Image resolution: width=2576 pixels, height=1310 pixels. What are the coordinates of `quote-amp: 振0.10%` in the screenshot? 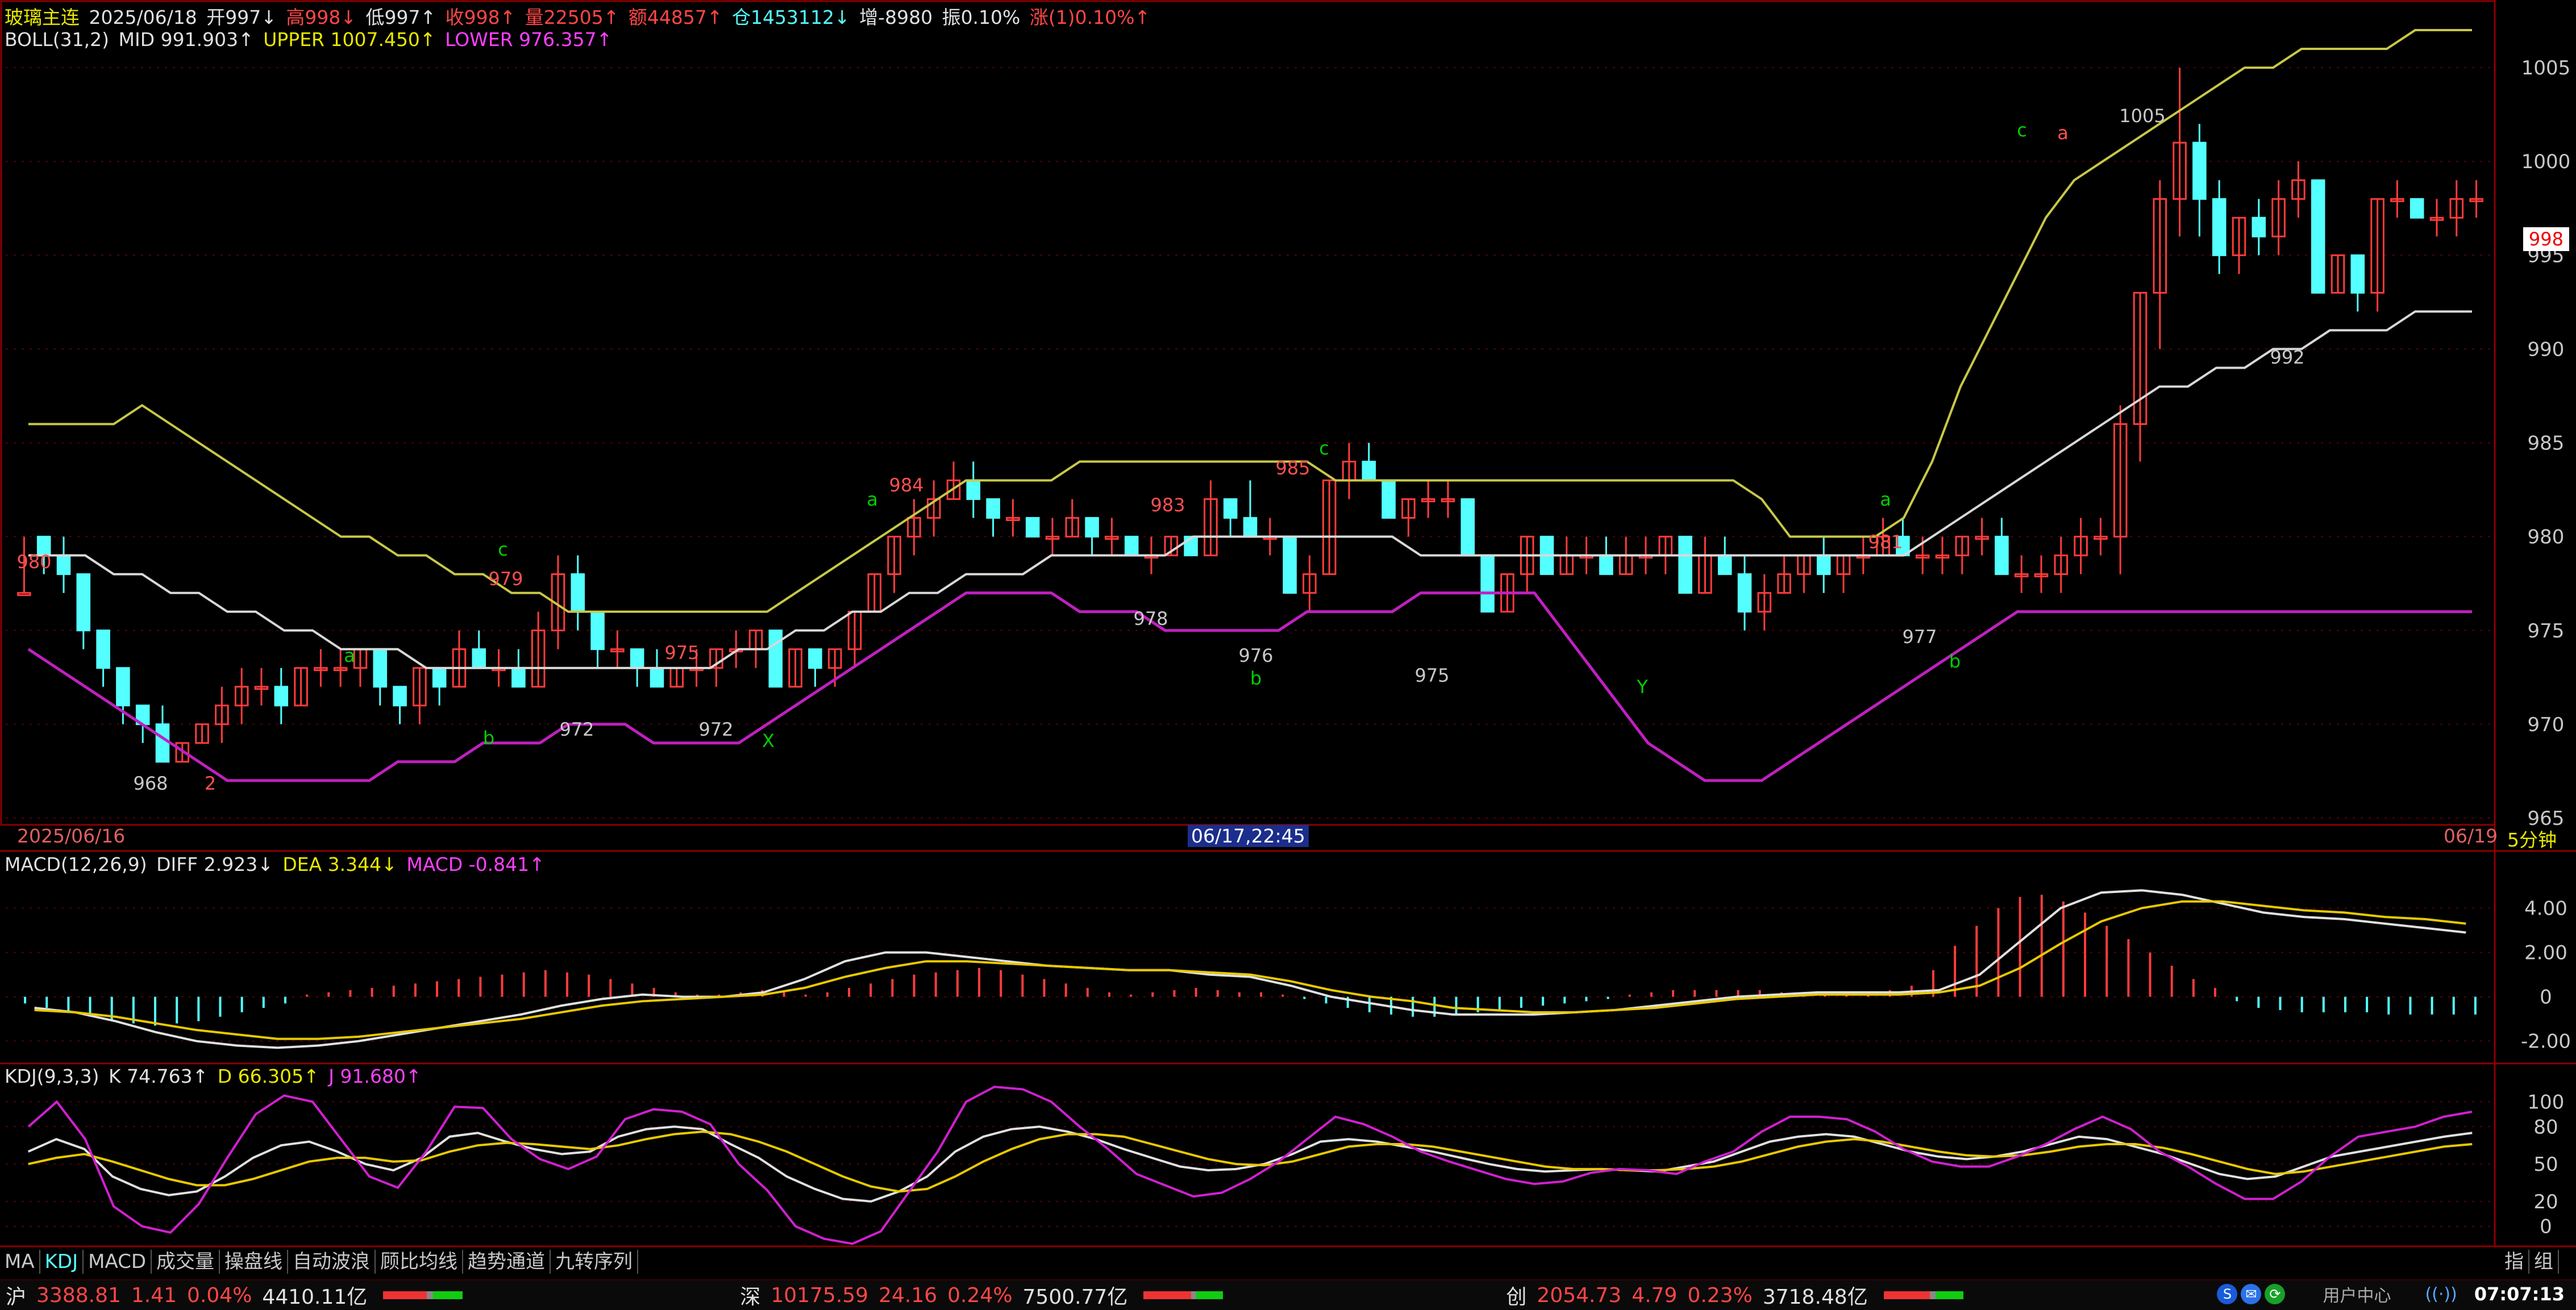 It's located at (981, 17).